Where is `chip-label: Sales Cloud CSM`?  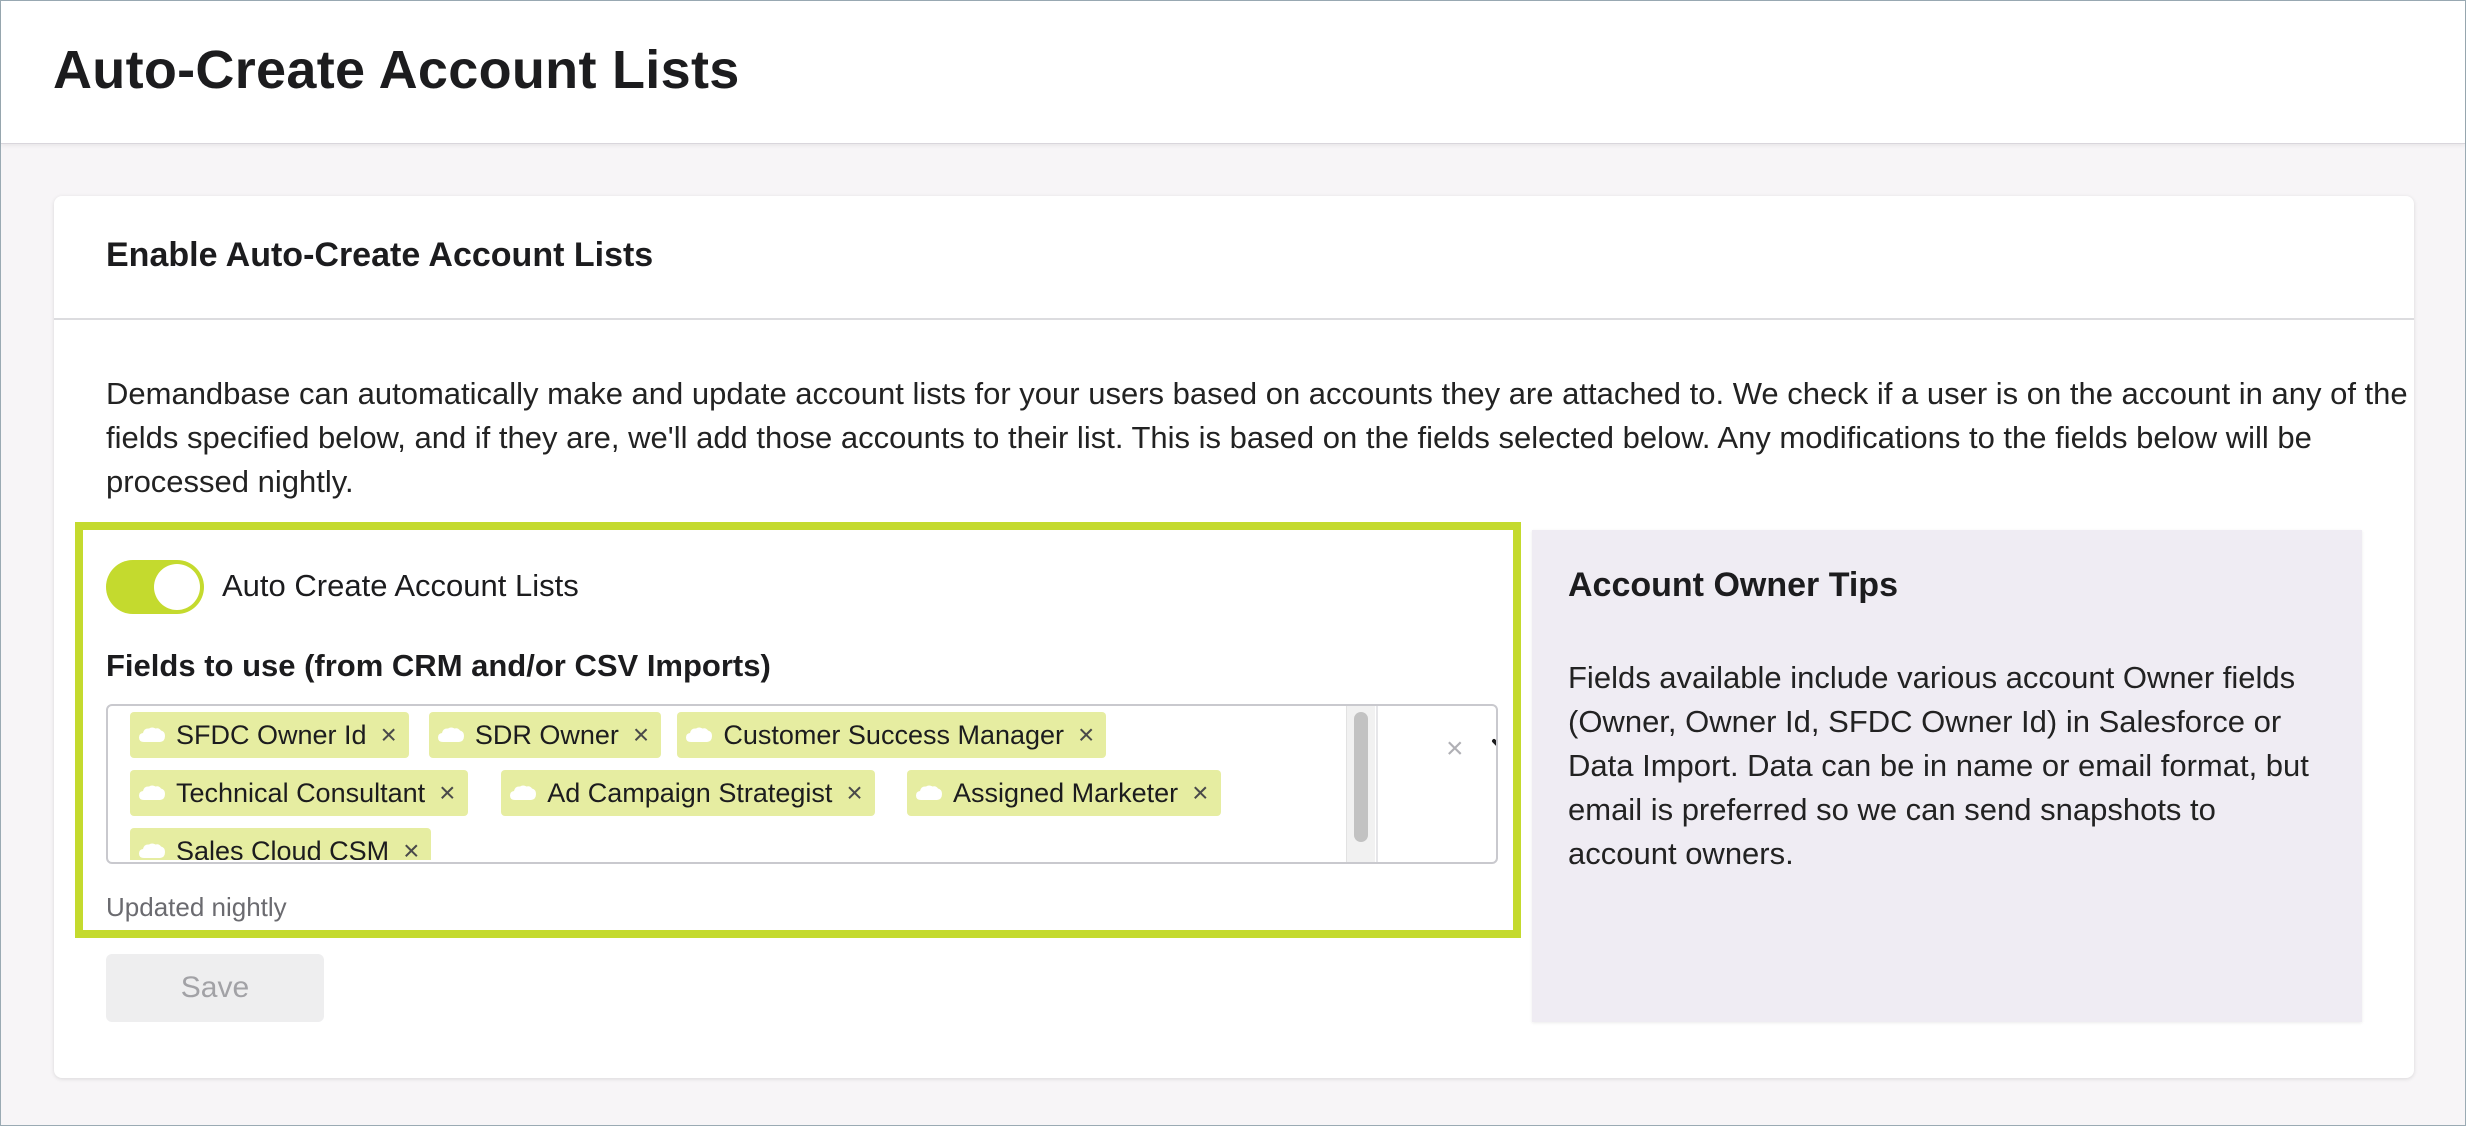 chip-label: Sales Cloud CSM is located at coordinates (283, 847).